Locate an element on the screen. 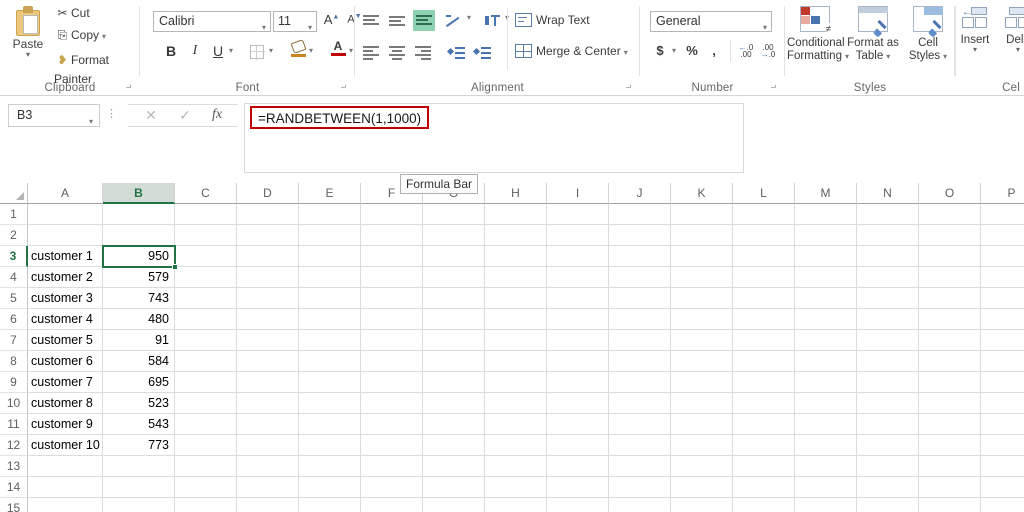 The image size is (1024, 512). cell-K7 is located at coordinates (702, 340).